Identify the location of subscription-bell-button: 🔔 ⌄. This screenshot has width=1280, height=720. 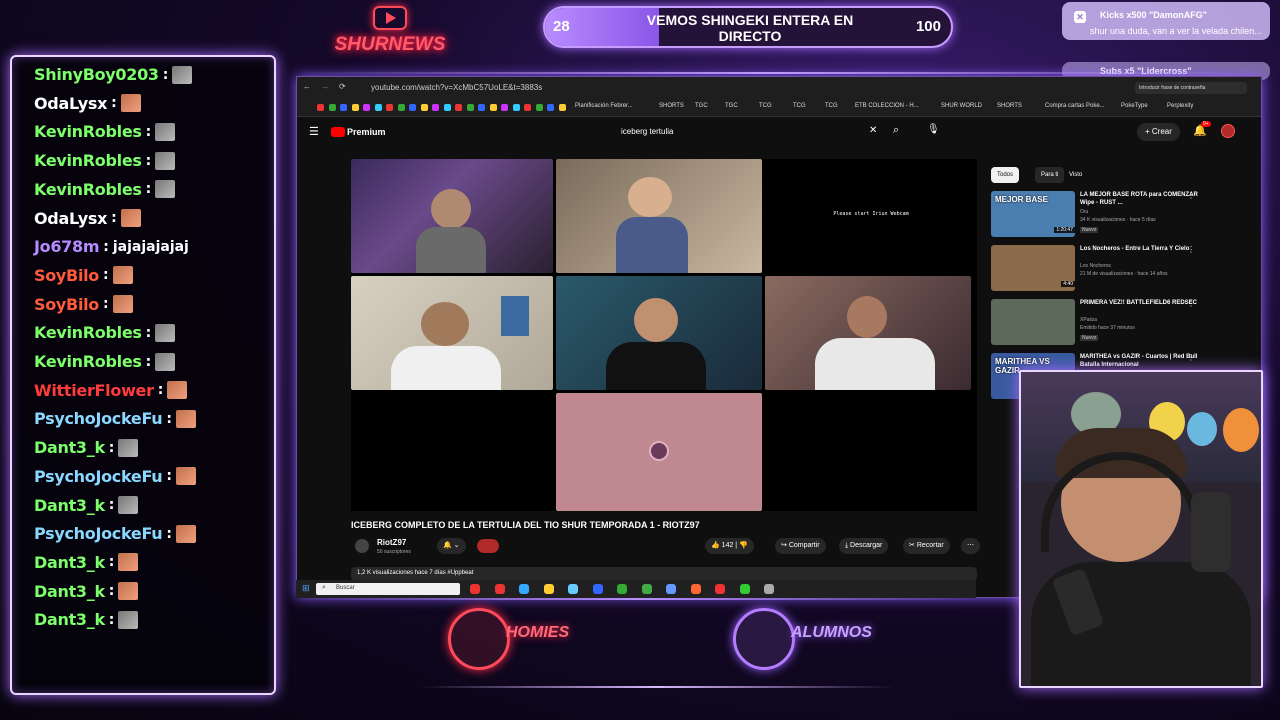
(451, 546).